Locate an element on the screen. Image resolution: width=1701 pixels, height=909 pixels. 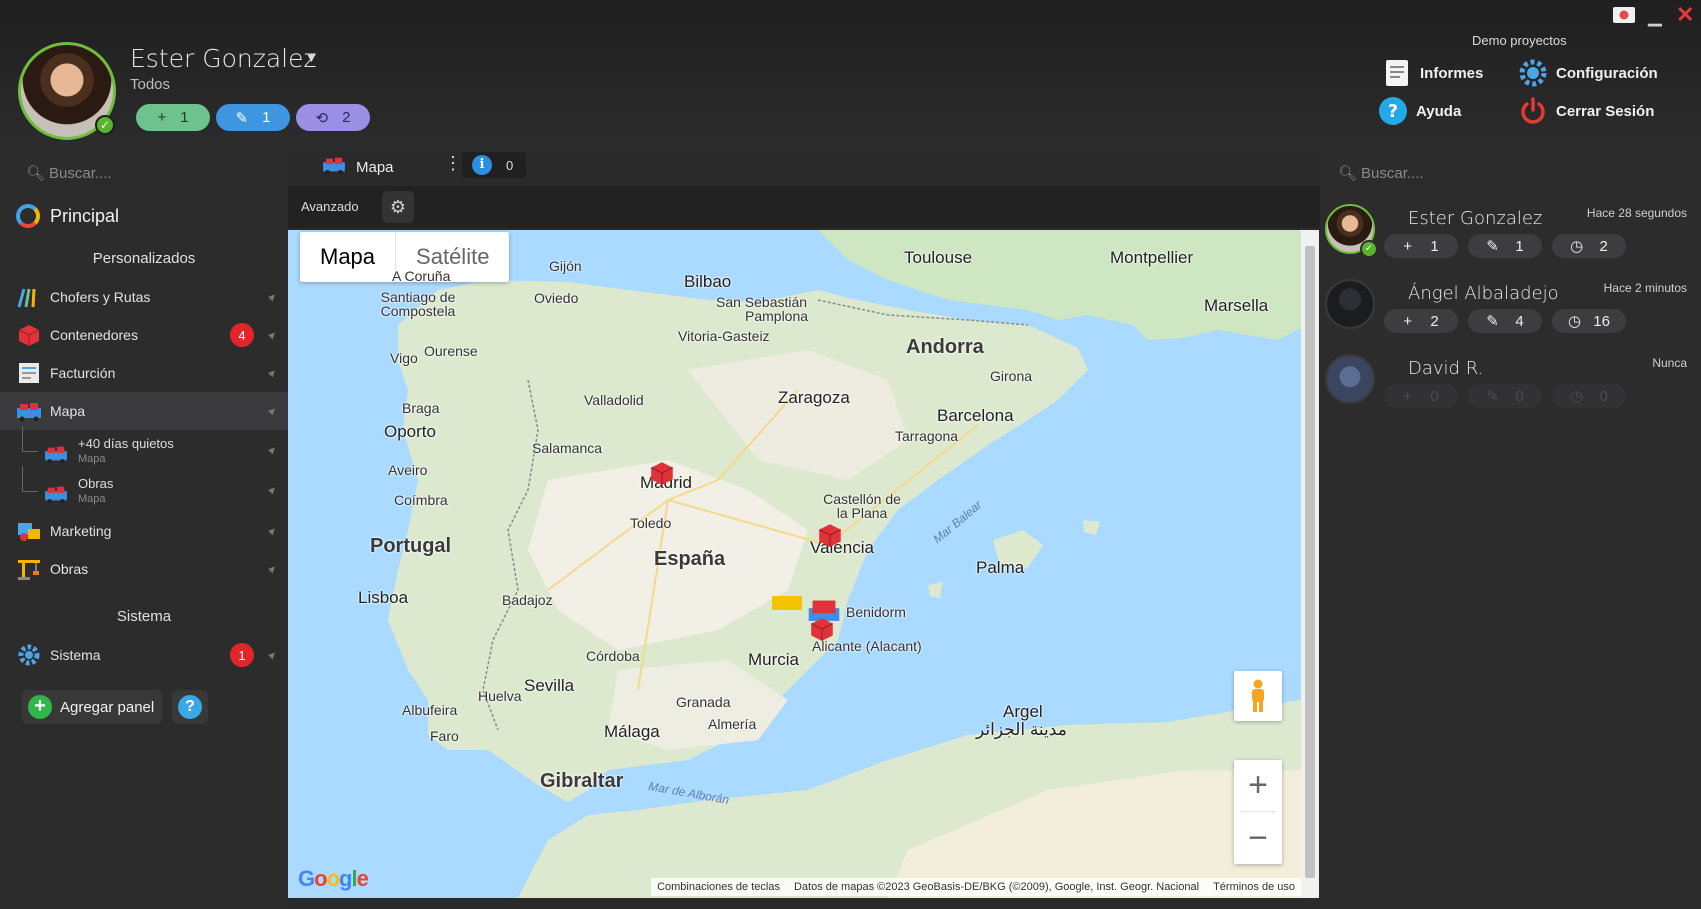
map-label: Argel is located at coordinates (1023, 711).